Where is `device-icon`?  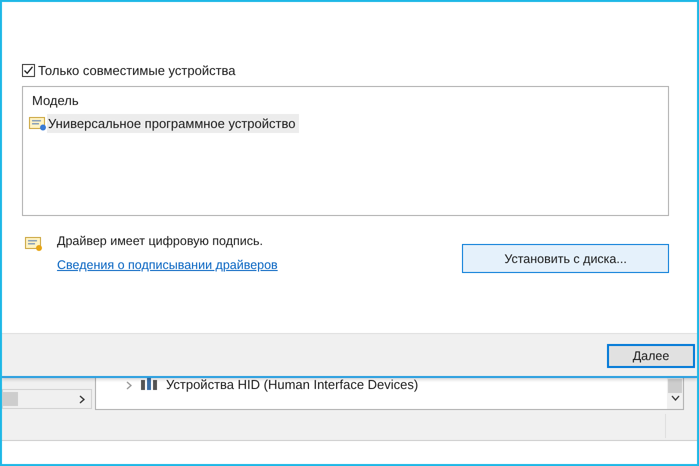 device-icon is located at coordinates (149, 384).